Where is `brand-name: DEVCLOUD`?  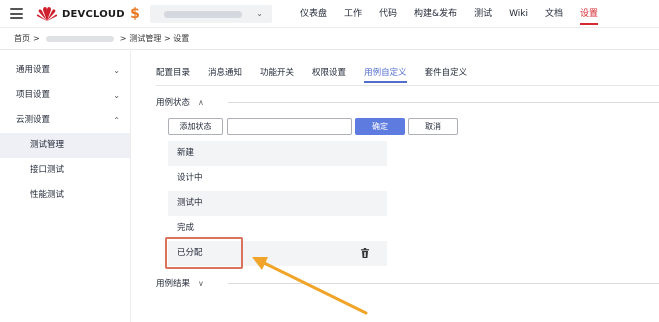
brand-name: DEVCLOUD is located at coordinates (93, 14).